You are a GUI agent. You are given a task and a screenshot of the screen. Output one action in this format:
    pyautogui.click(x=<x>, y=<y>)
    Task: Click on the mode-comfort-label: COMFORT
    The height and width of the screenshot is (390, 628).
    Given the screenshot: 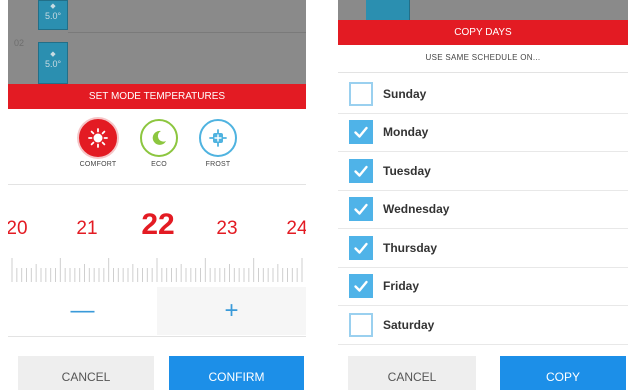 What is the action you would take?
    pyautogui.click(x=98, y=164)
    